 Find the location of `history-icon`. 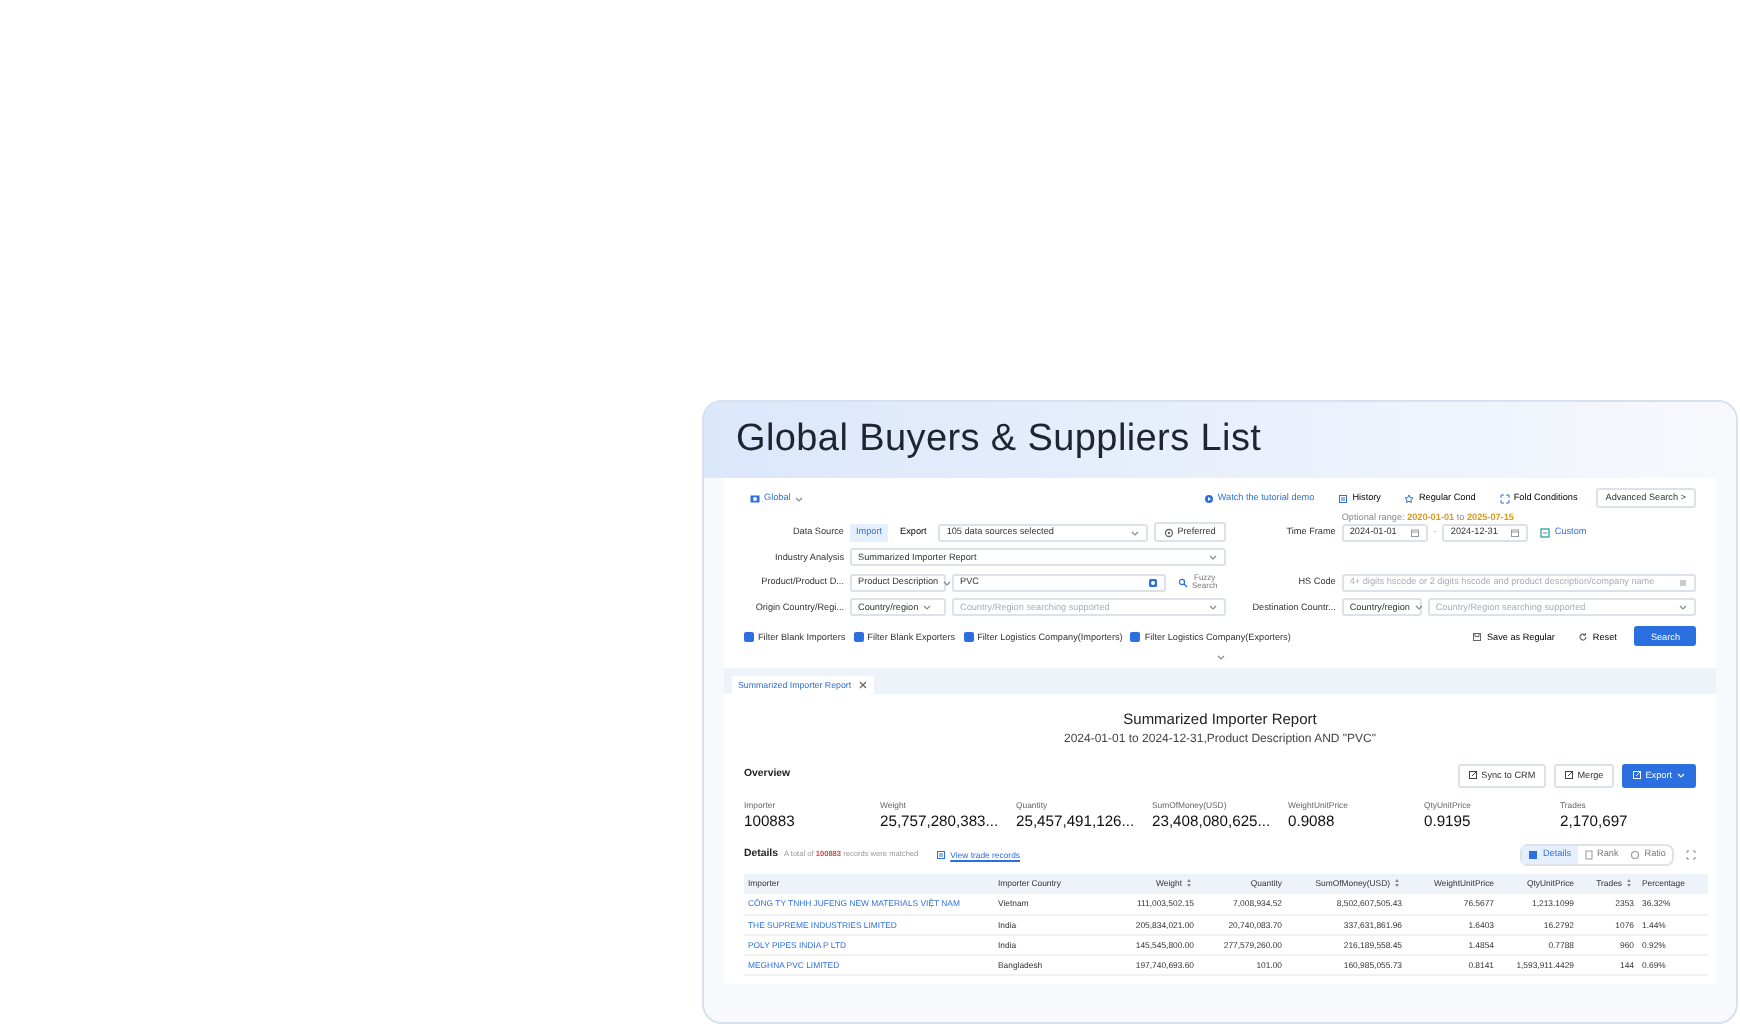

history-icon is located at coordinates (1343, 498).